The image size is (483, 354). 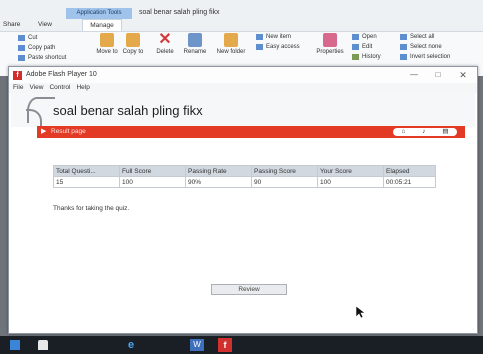 I want to click on tab-share: Share, so click(x=11, y=25).